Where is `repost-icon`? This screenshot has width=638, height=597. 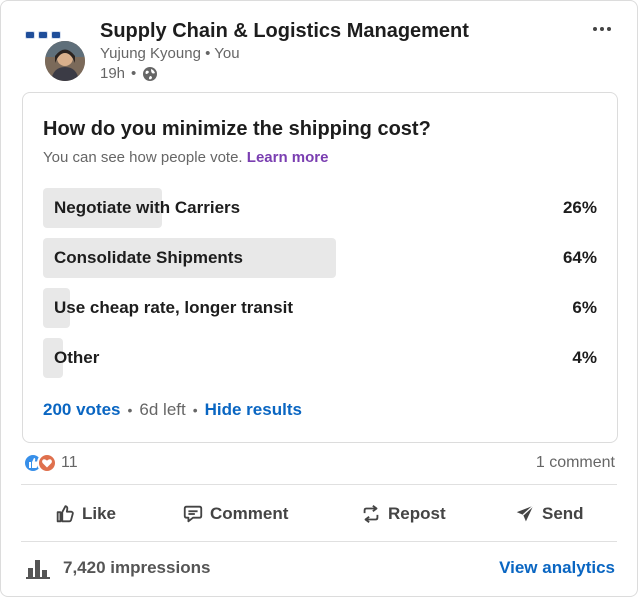
repost-icon is located at coordinates (371, 514).